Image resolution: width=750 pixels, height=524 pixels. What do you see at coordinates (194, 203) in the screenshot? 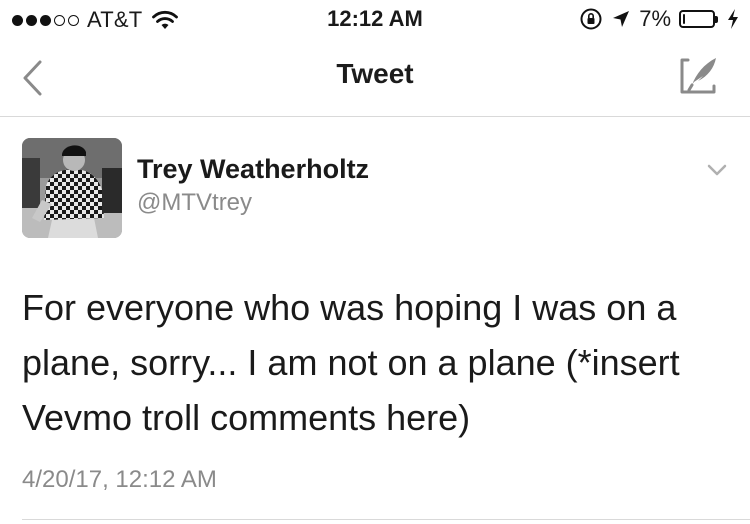
I see `author-handle: @MTVtrey` at bounding box center [194, 203].